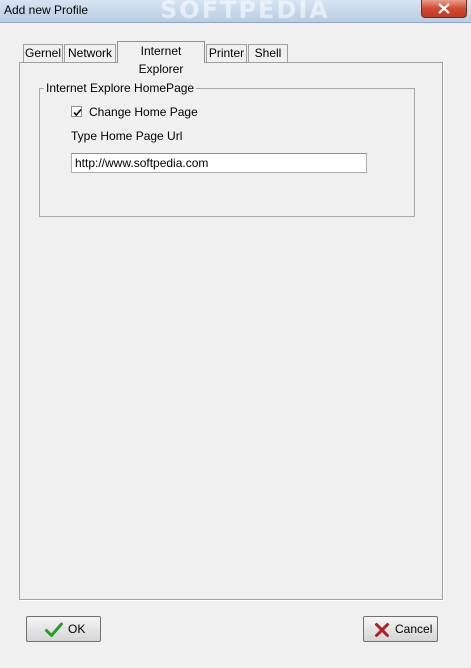 The width and height of the screenshot is (471, 668). I want to click on checkbox-box, so click(76, 111).